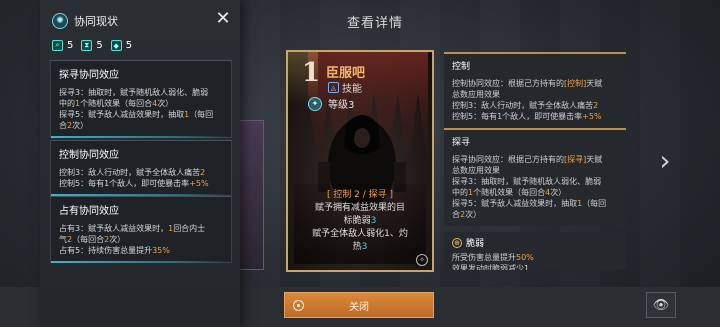 Image resolution: width=720 pixels, height=327 pixels. I want to click on eye-icon: 👁, so click(661, 305).